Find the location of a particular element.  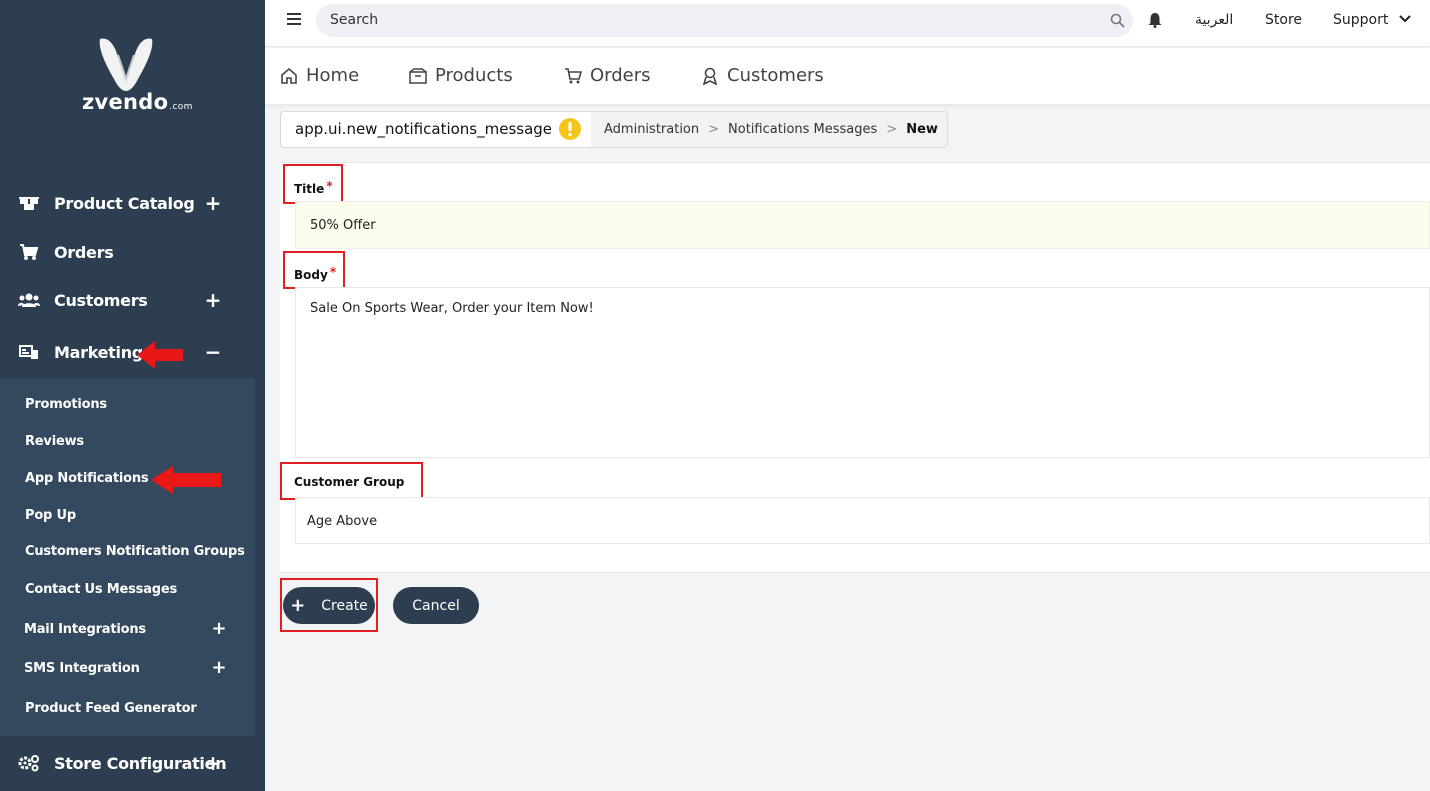

nav-orders: Orders is located at coordinates (607, 75).